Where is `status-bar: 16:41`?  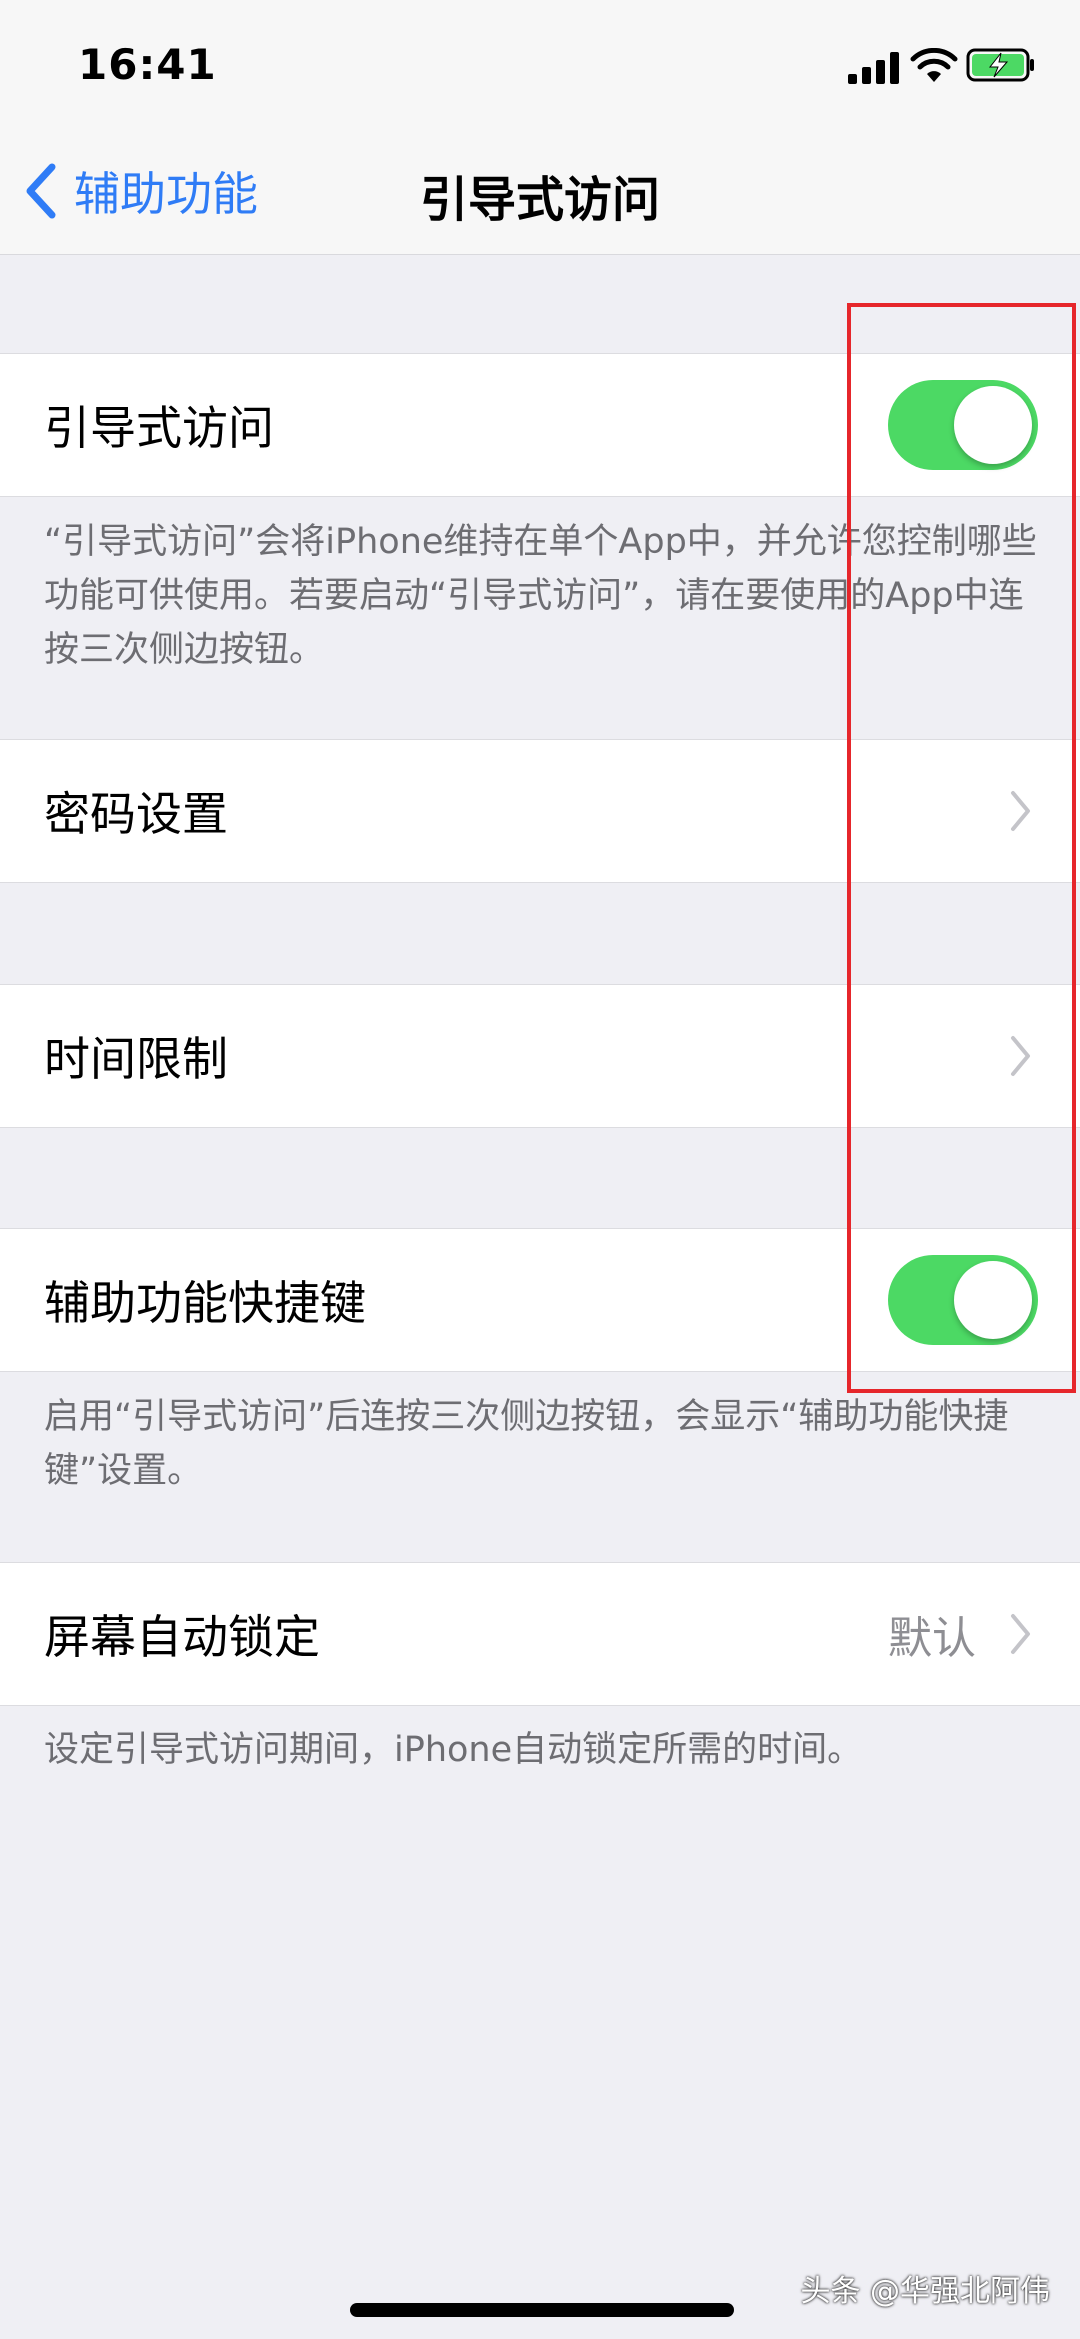
status-bar: 16:41 is located at coordinates (540, 65).